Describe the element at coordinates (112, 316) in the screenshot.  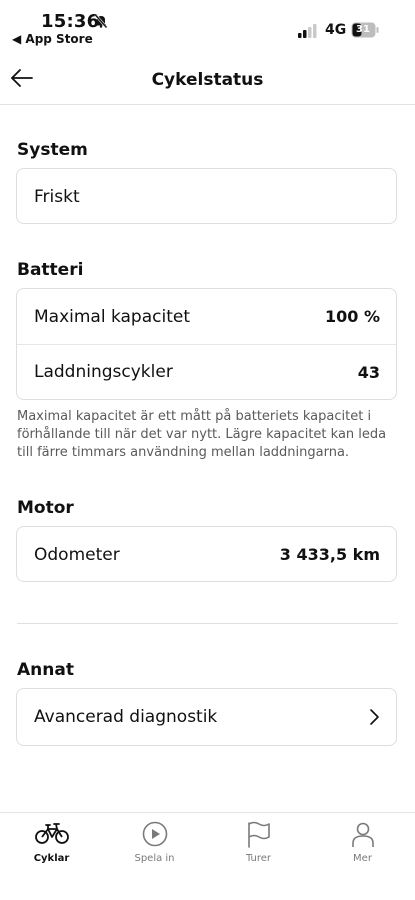
I see `battery-capacity-label: Maximal kapacitet` at that location.